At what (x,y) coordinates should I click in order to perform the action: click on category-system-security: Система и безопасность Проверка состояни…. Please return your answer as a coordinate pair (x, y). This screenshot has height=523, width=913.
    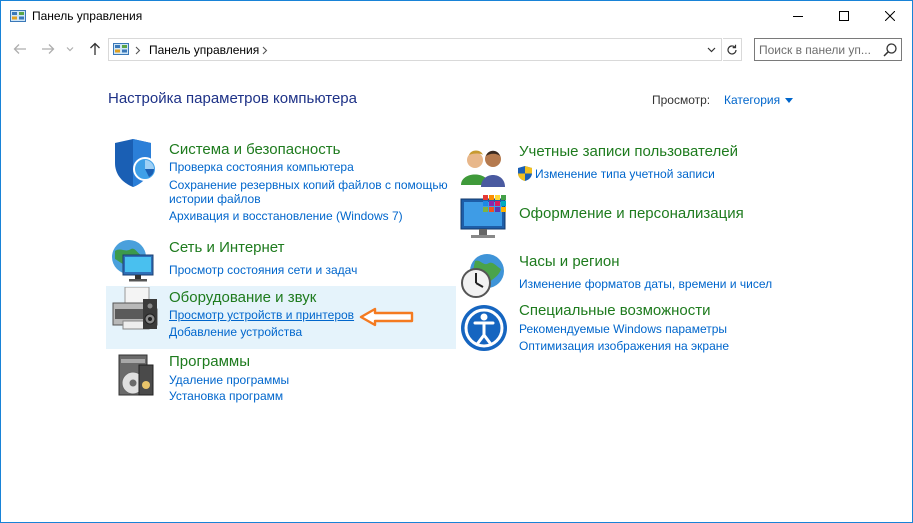
    Looking at the image, I should click on (281, 184).